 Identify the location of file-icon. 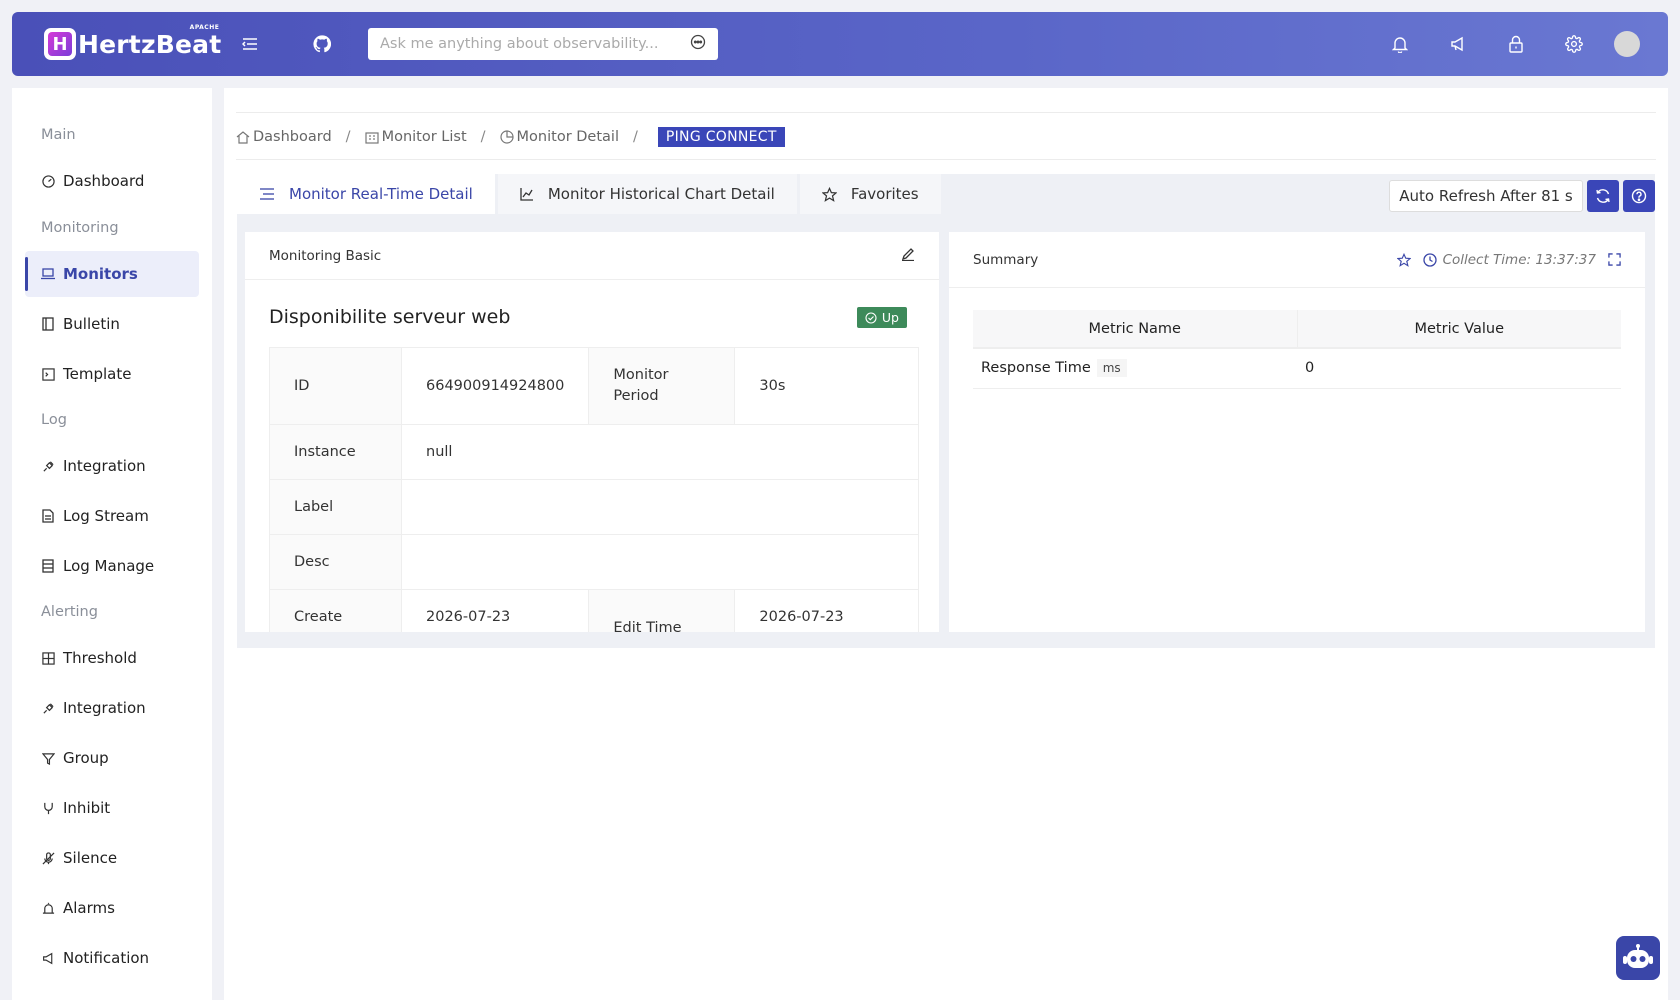
(48, 516).